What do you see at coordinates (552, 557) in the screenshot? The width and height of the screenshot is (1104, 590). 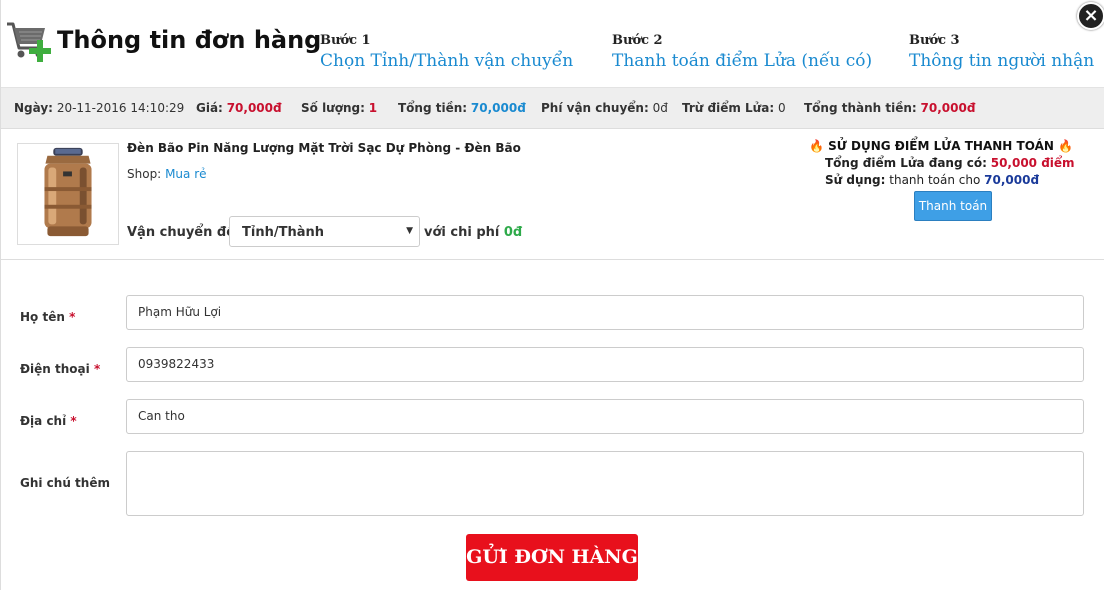 I see `submit-order-button: GỬI ĐƠN HÀNG` at bounding box center [552, 557].